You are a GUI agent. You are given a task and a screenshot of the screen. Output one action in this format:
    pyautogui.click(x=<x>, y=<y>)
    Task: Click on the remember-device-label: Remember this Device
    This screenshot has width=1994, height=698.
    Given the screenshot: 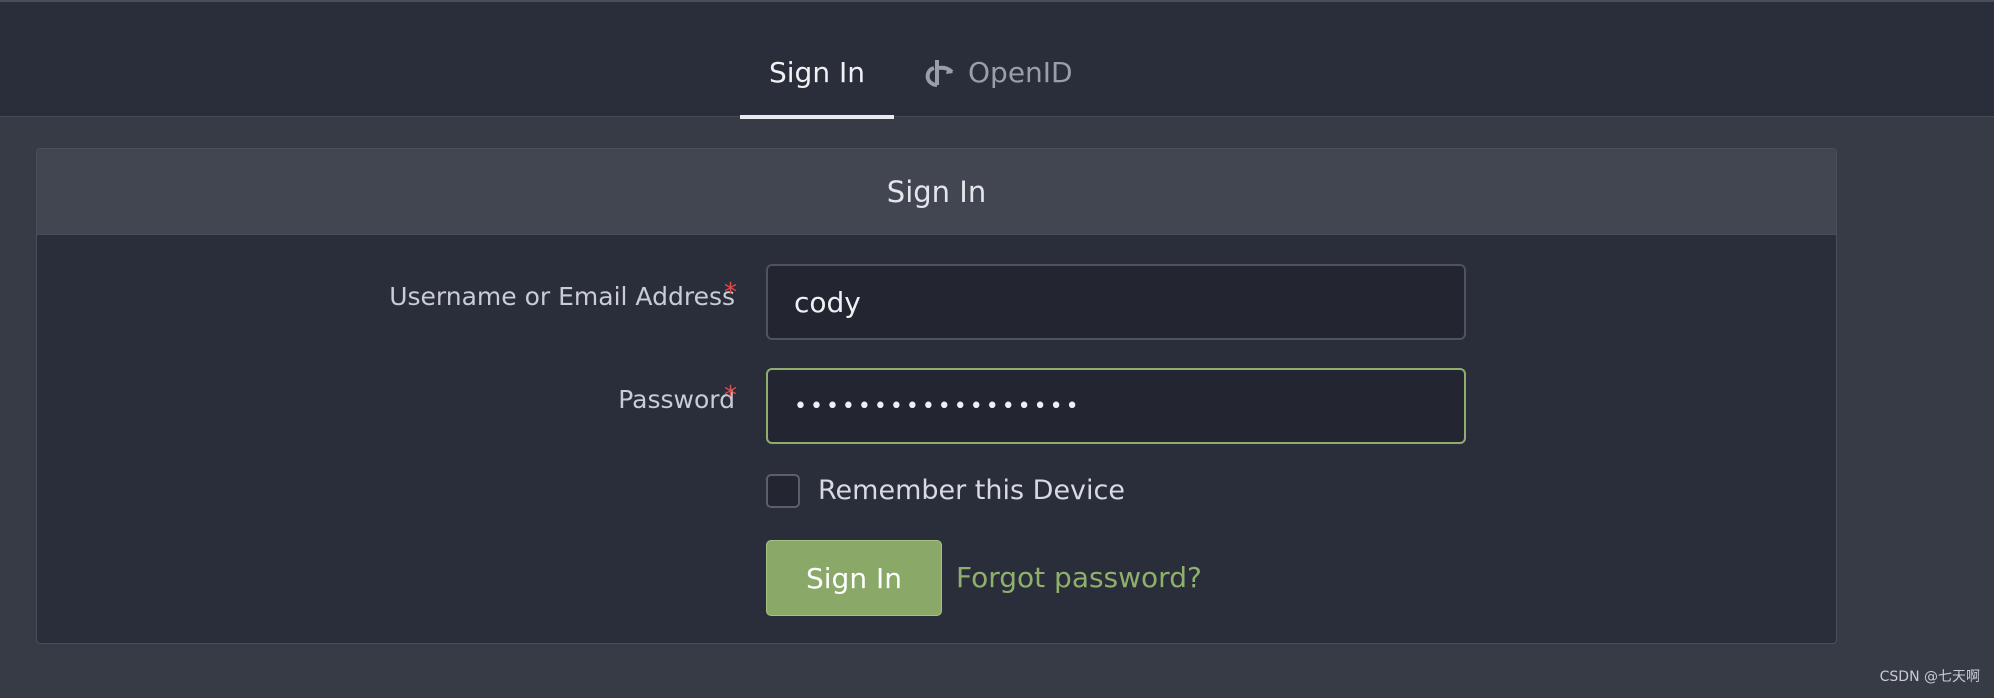 What is the action you would take?
    pyautogui.click(x=971, y=490)
    